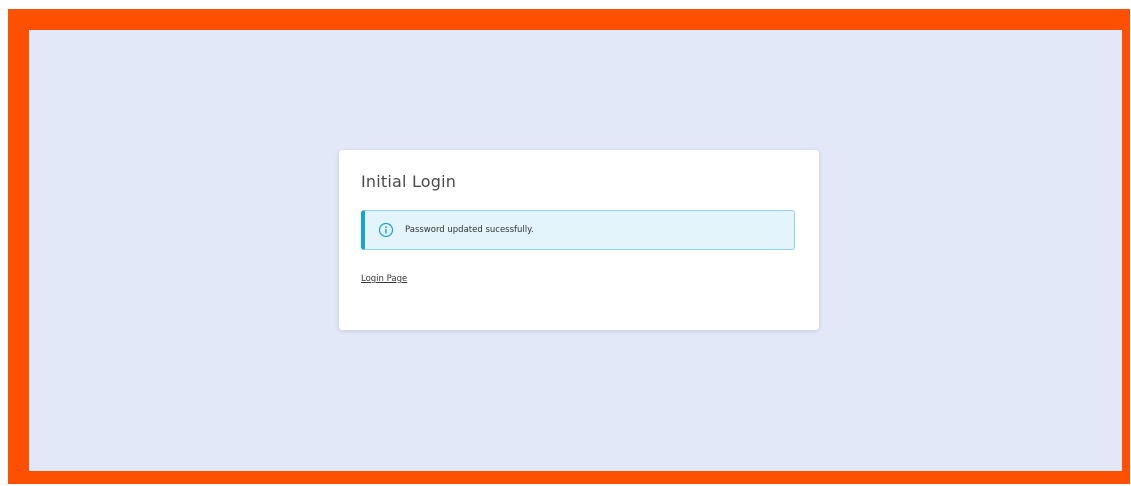  Describe the element at coordinates (578, 230) in the screenshot. I see `success-alert: Password updated sucessfully.` at that location.